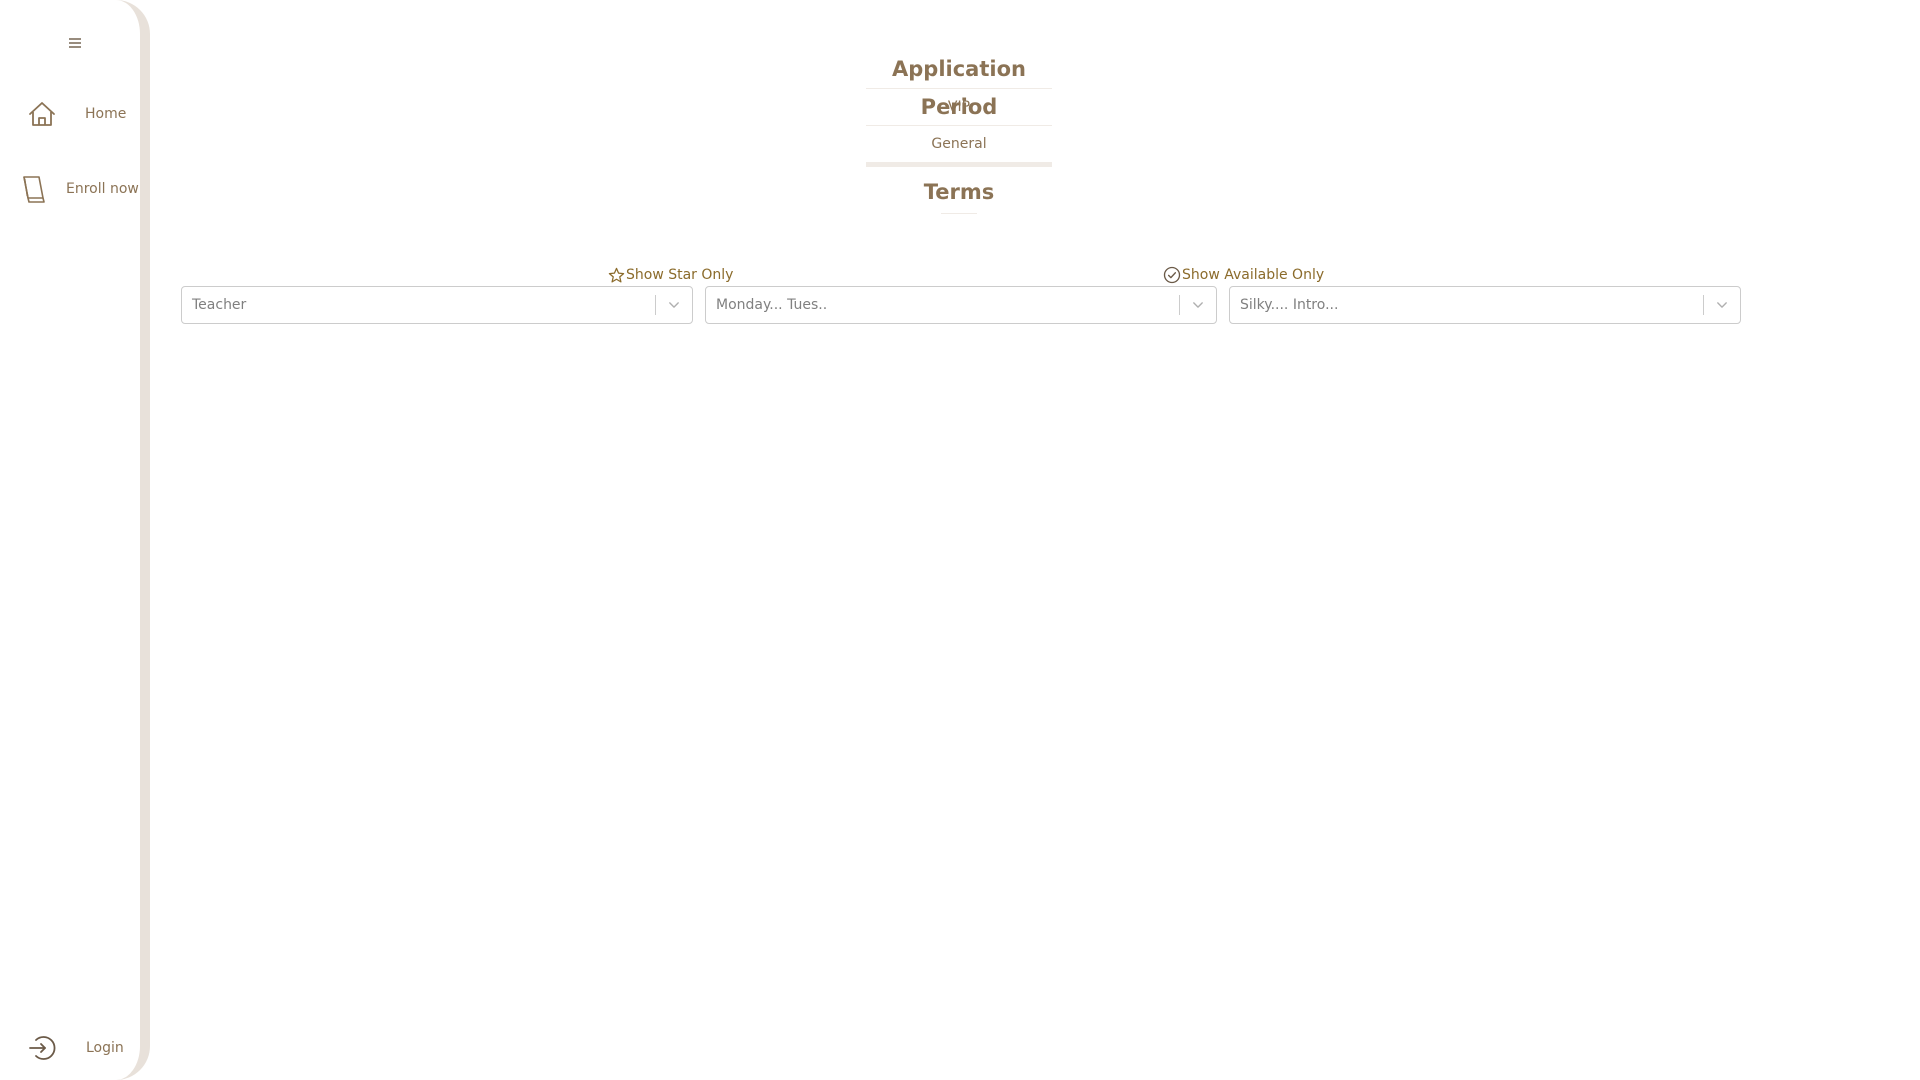 The image size is (1920, 1080). I want to click on book-icon, so click(34, 189).